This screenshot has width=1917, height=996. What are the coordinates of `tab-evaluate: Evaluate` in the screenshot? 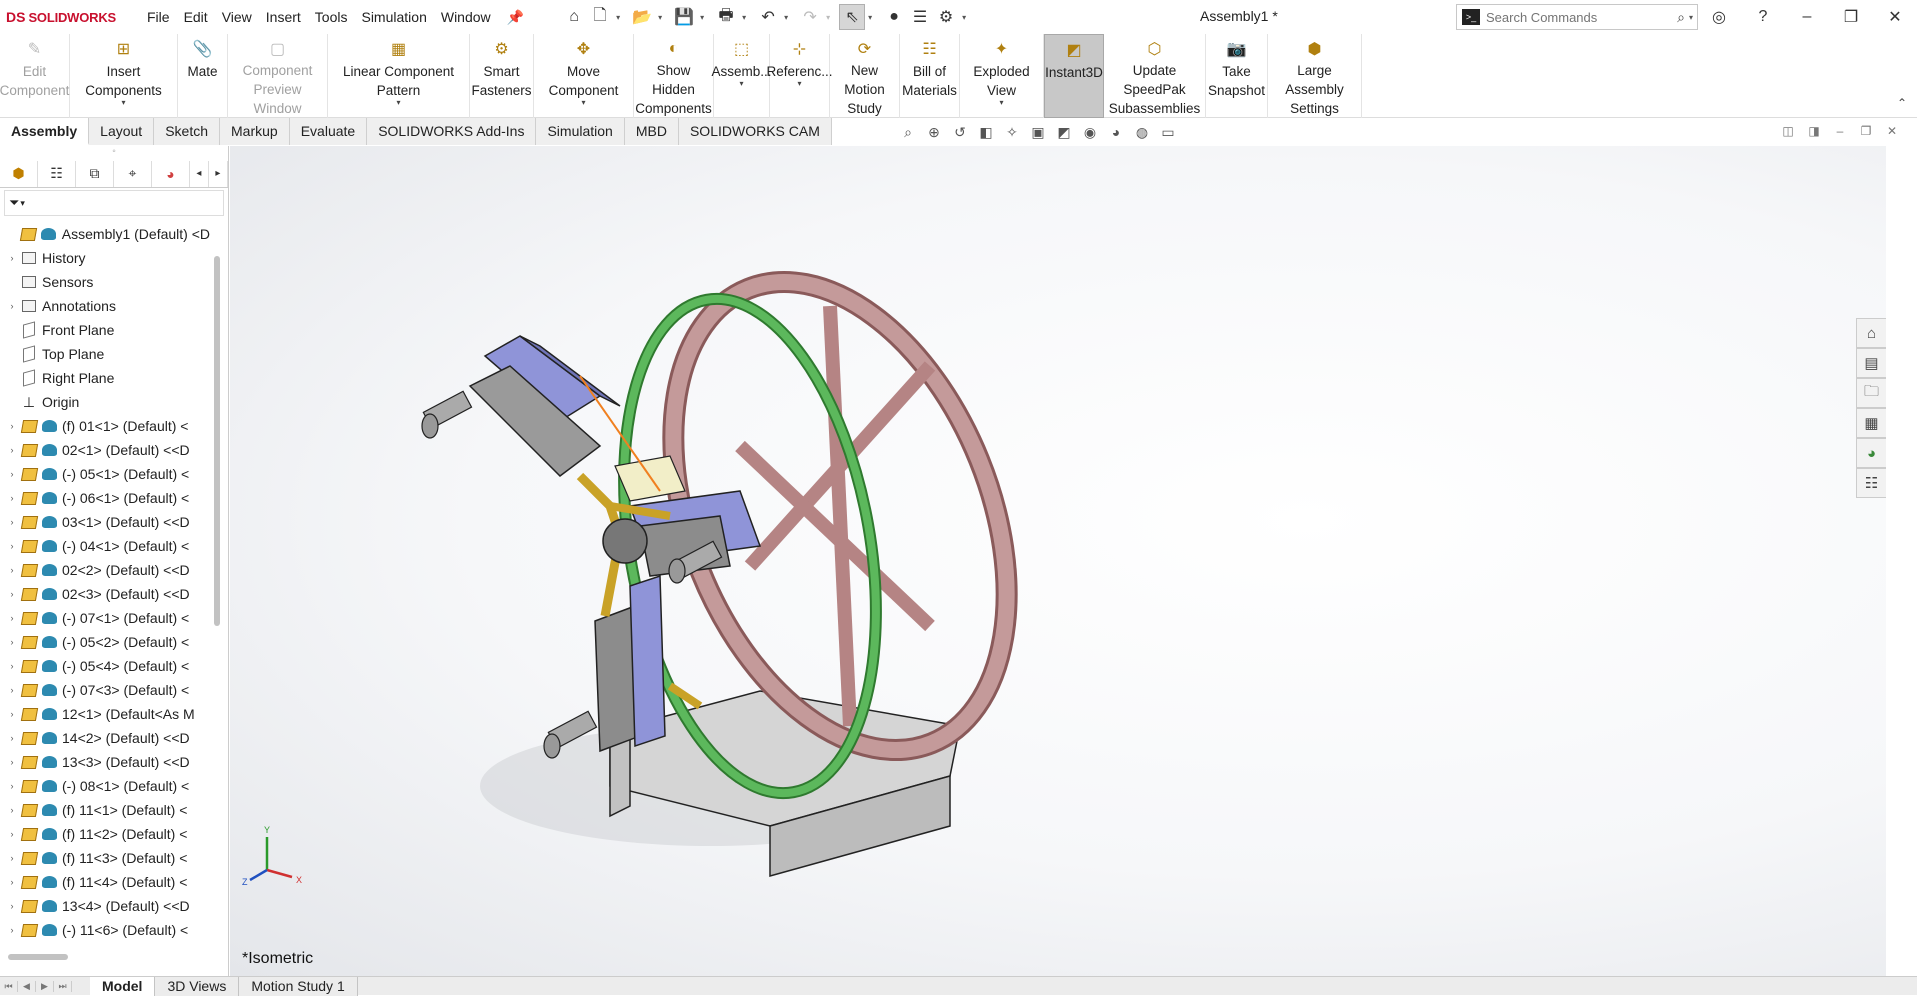 It's located at (328, 131).